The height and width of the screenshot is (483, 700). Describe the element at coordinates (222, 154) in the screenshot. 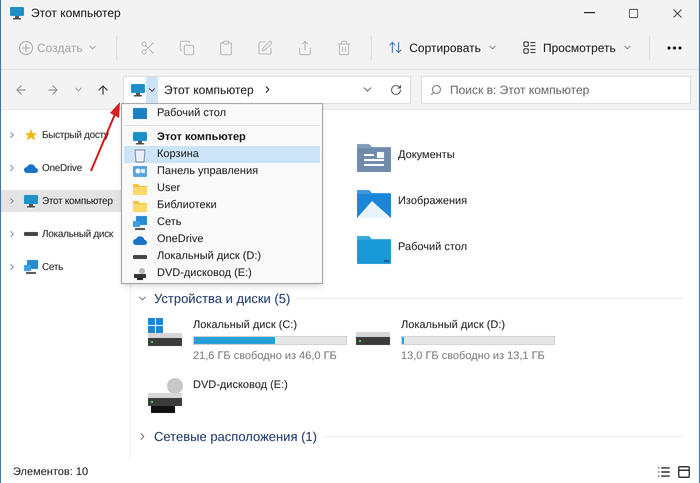

I see `menu-item: Корзина` at that location.